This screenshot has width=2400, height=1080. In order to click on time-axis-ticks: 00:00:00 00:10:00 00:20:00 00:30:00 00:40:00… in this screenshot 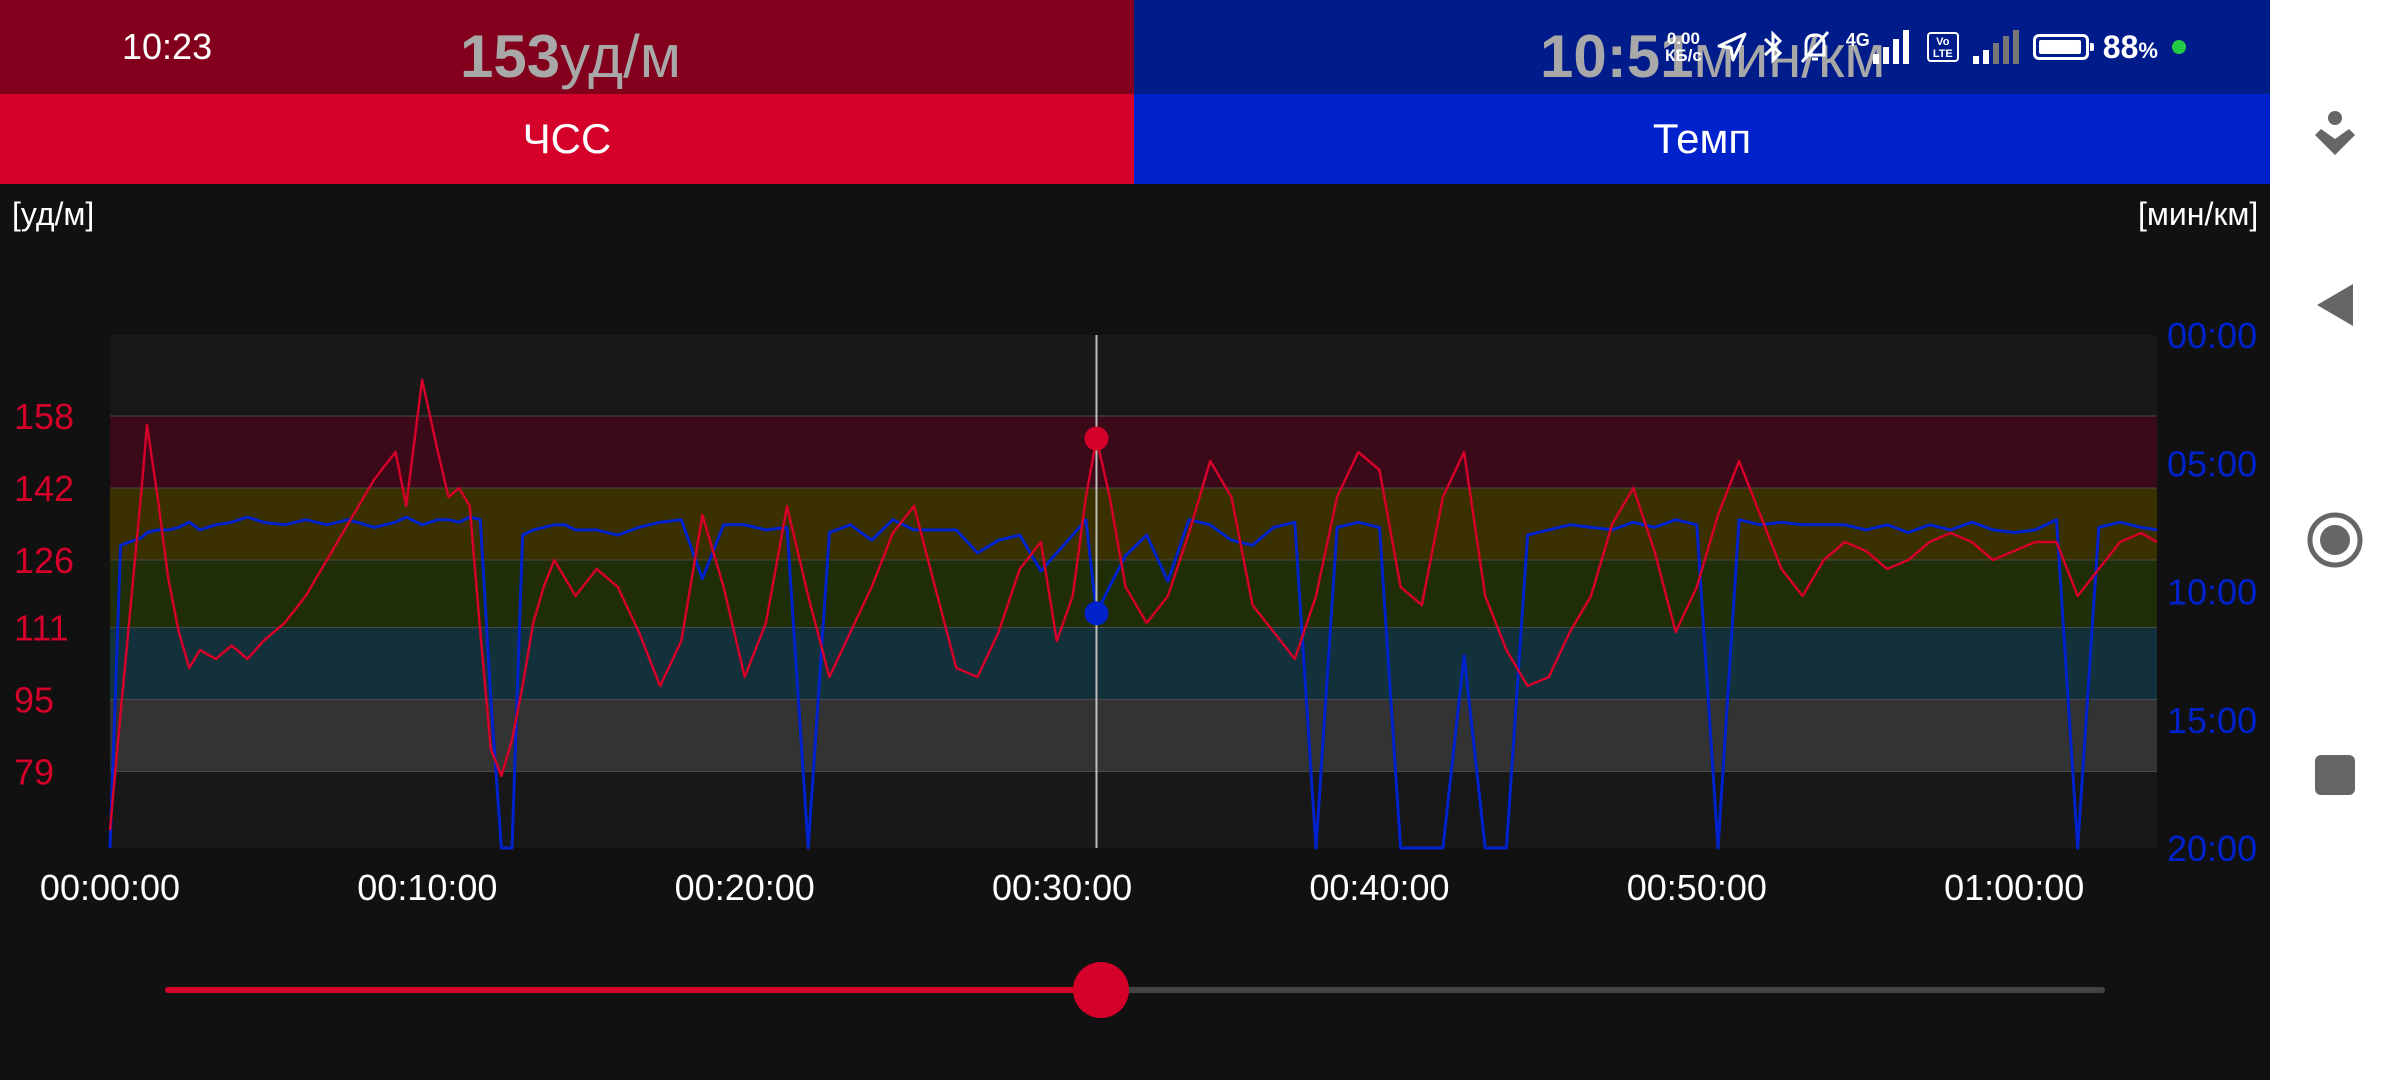, I will do `click(1062, 887)`.